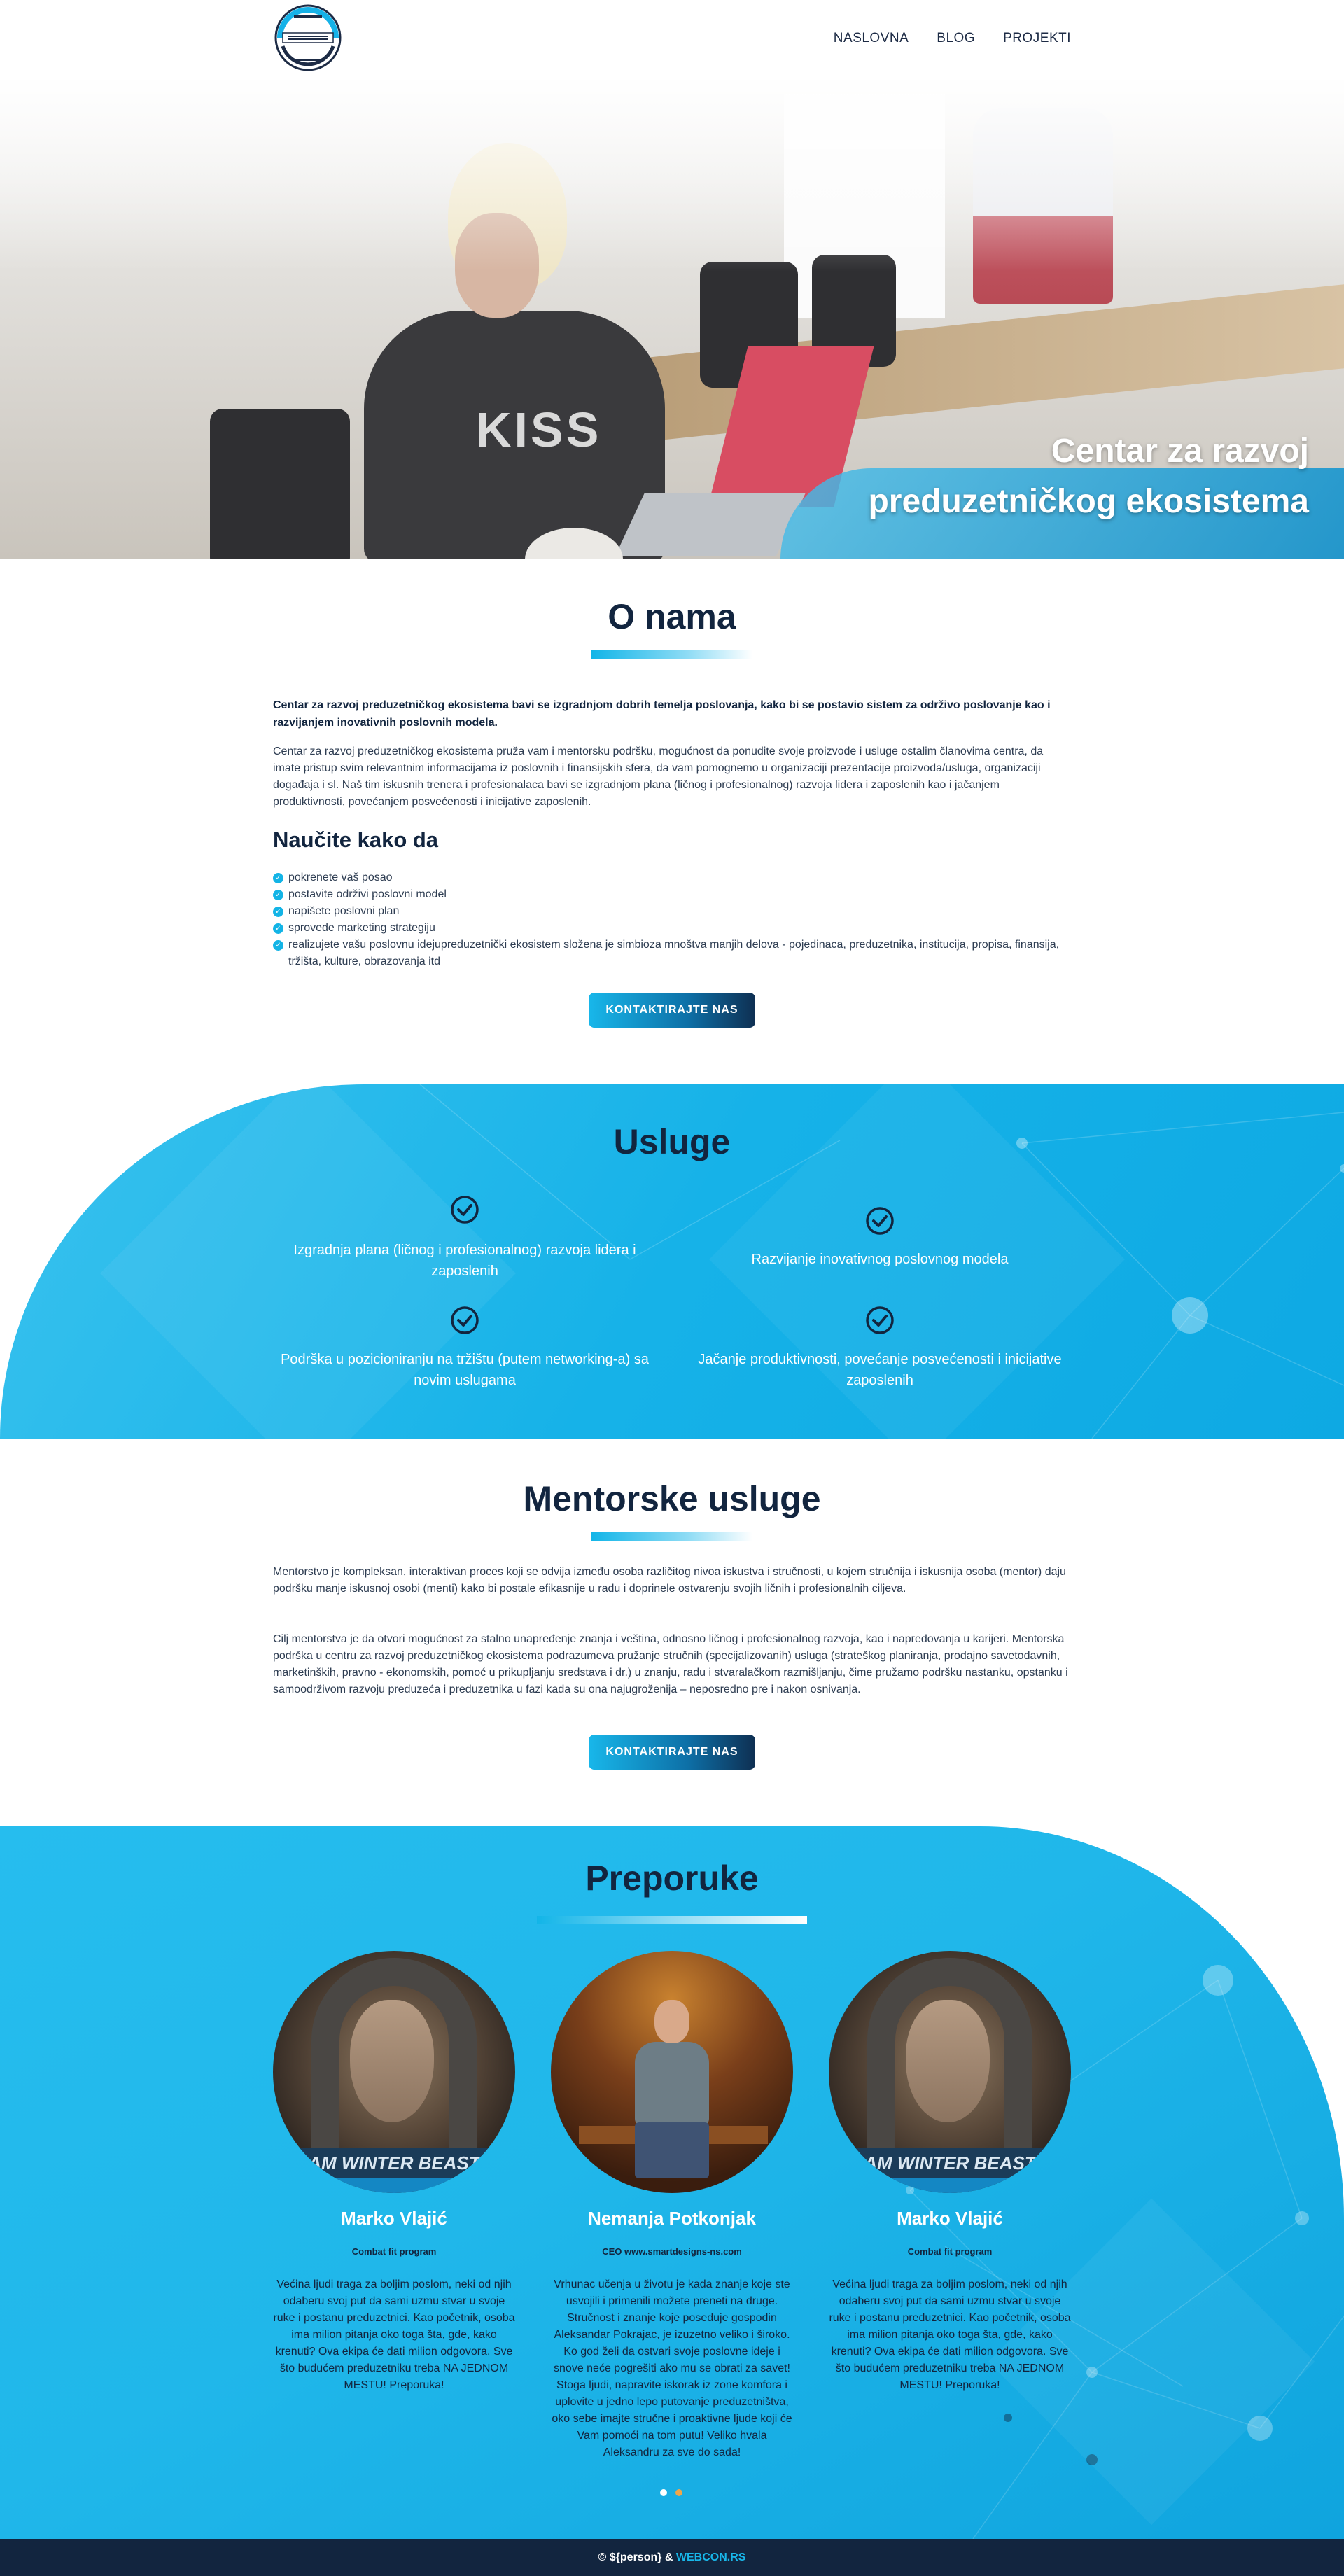 The width and height of the screenshot is (1344, 2576). Describe the element at coordinates (679, 2492) in the screenshot. I see `carousel-dot` at that location.